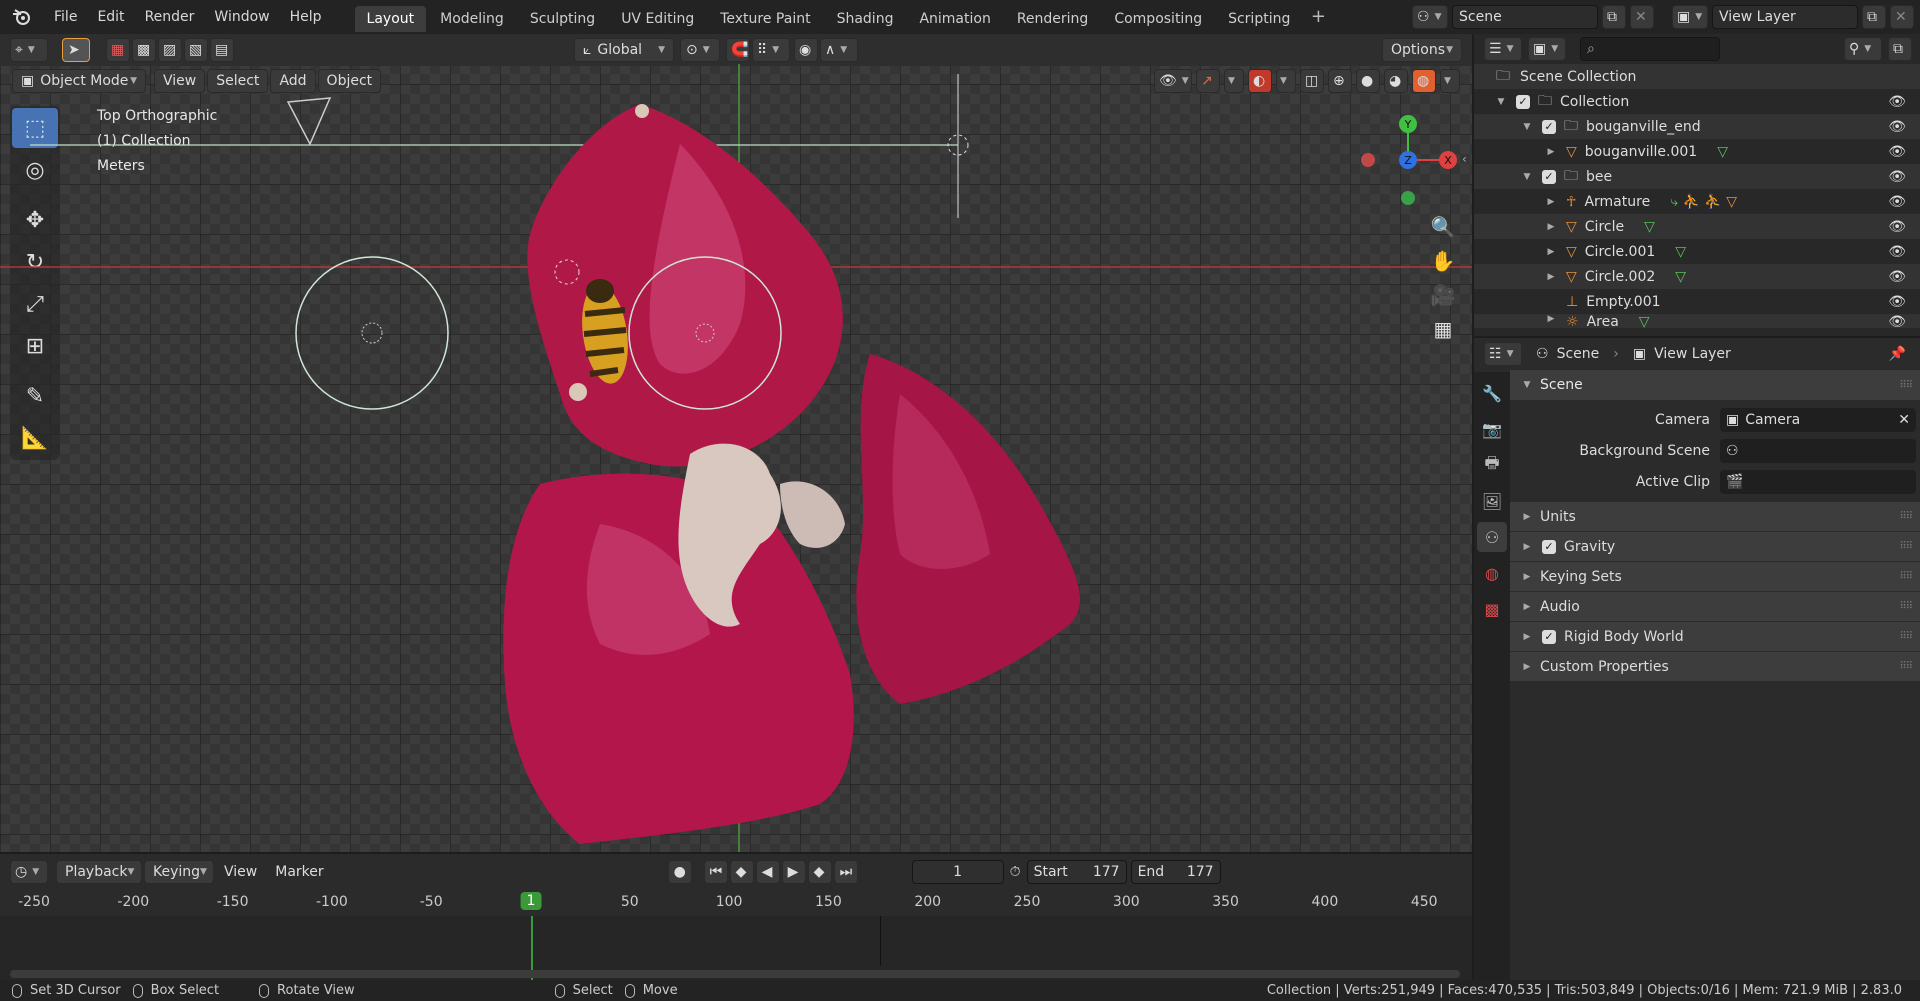 The image size is (1920, 1001). I want to click on output-tab-icon: 🖶, so click(1492, 465).